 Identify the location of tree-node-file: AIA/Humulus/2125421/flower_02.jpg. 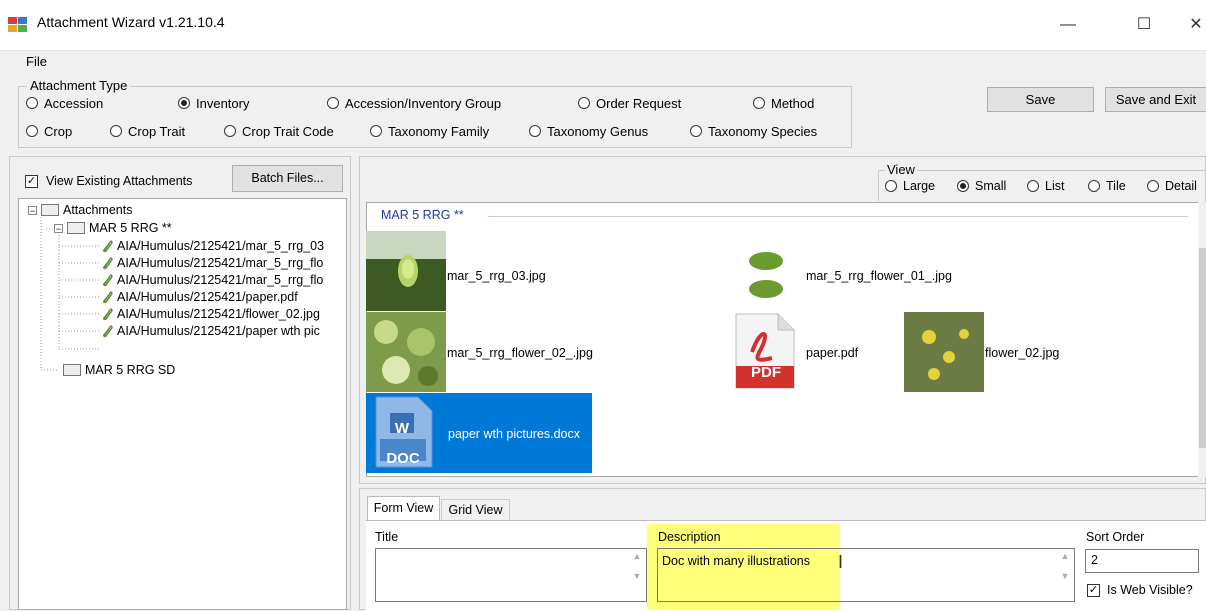
(210, 314).